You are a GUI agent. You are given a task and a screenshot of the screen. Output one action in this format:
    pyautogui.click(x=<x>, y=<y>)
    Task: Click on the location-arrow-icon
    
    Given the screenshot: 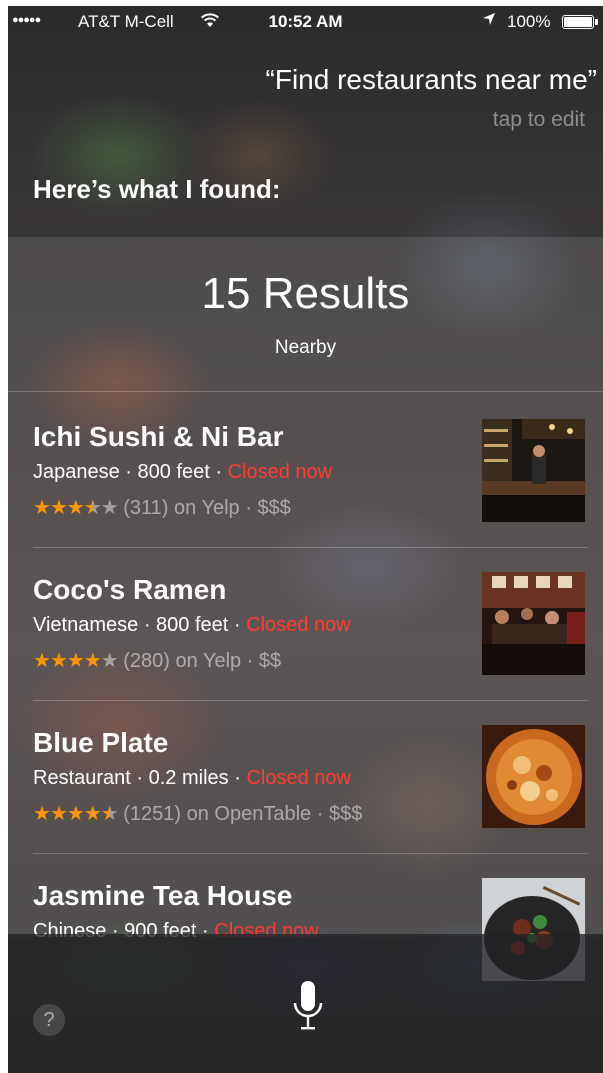 What is the action you would take?
    pyautogui.click(x=489, y=21)
    